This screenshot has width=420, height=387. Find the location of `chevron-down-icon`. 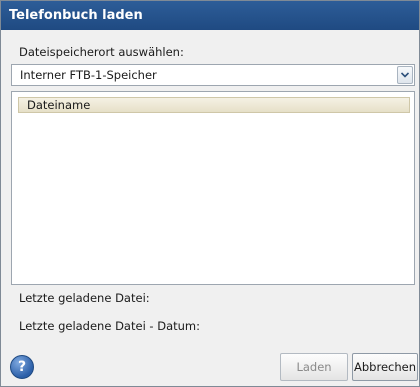

chevron-down-icon is located at coordinates (405, 75).